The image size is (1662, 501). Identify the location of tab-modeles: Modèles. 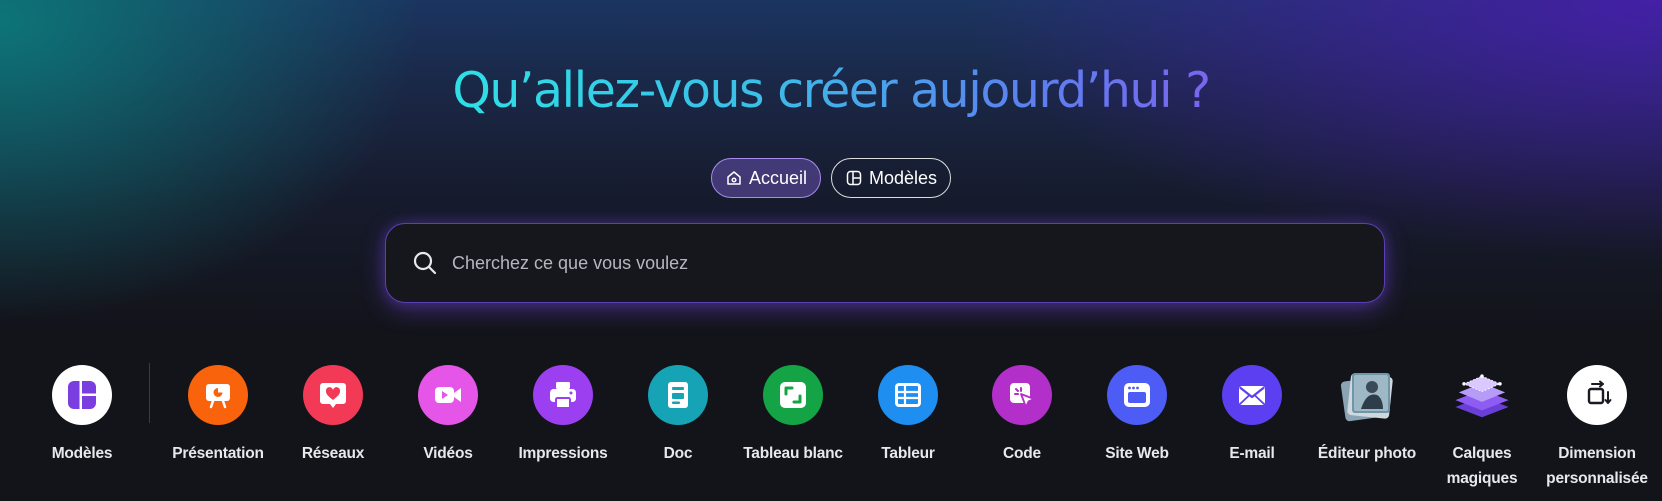
(891, 178).